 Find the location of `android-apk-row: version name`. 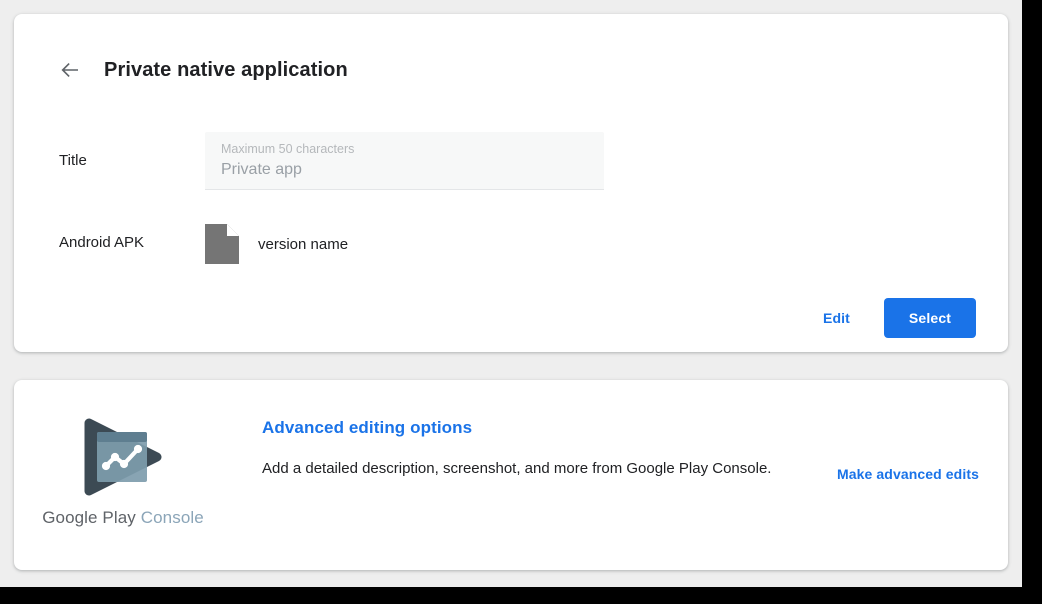

android-apk-row: version name is located at coordinates (276, 244).